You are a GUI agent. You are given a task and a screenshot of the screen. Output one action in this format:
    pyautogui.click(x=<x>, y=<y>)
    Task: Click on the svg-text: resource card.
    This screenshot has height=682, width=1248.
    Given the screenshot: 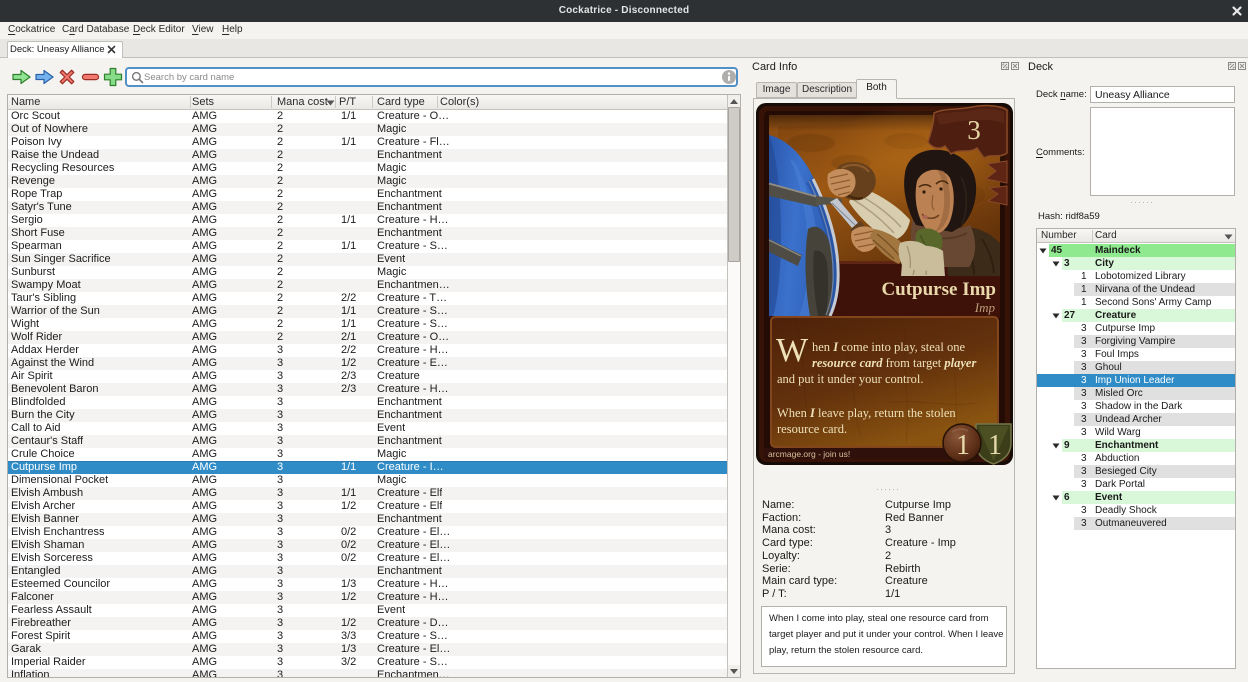 What is the action you would take?
    pyautogui.click(x=812, y=429)
    